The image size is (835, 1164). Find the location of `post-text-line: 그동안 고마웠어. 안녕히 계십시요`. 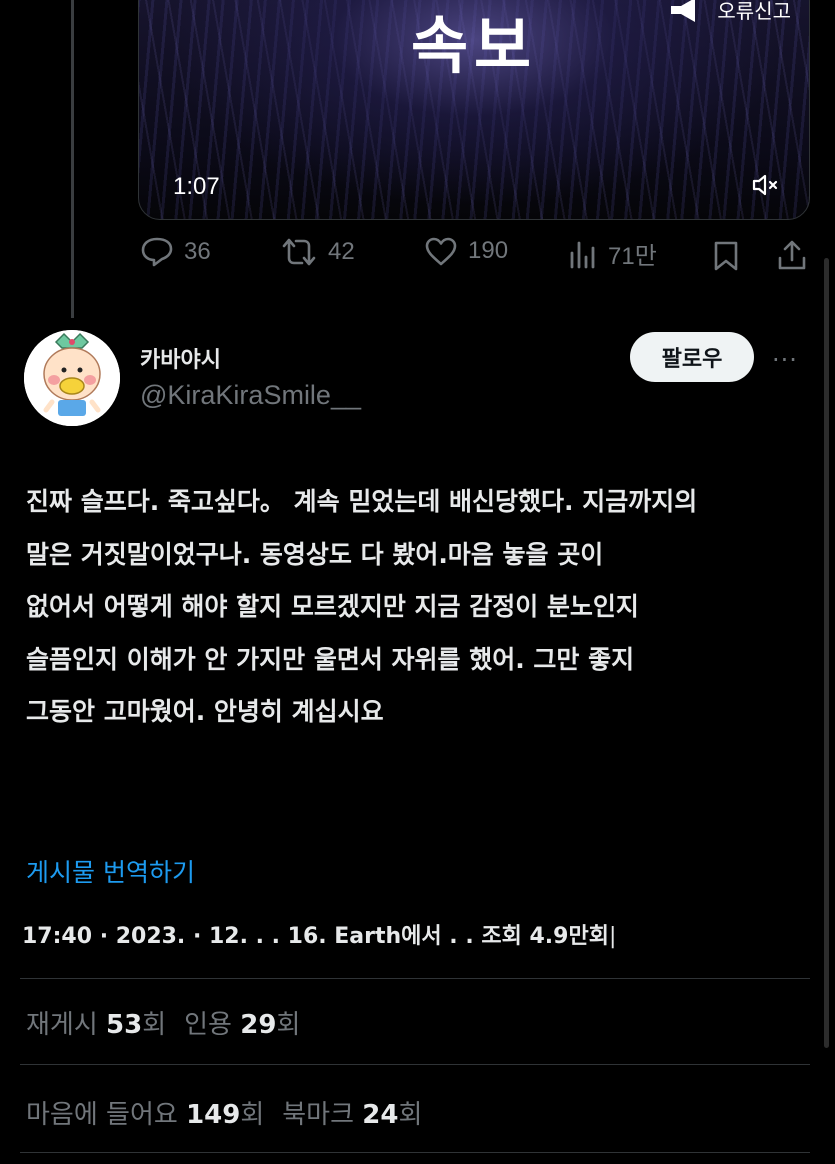

post-text-line: 그동안 고마웠어. 안녕히 계십시요 is located at coordinates (205, 711).